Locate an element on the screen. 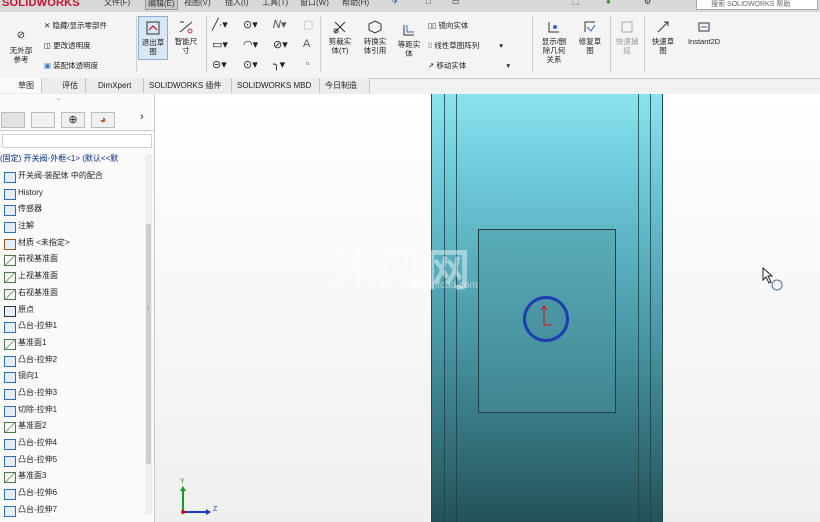 The width and height of the screenshot is (820, 522). menu-help: 帮助(H) is located at coordinates (355, 4).